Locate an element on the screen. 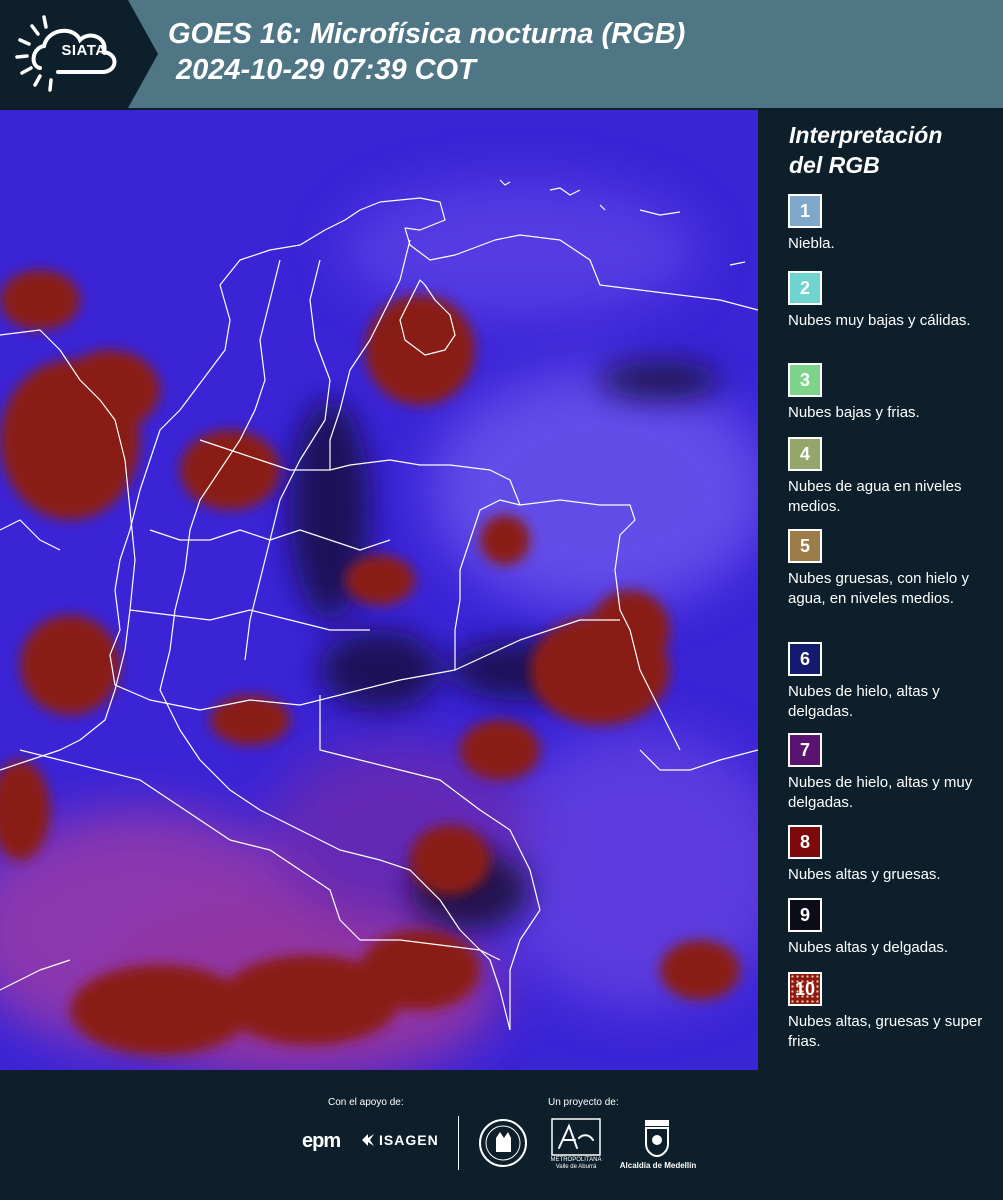 Image resolution: width=1003 pixels, height=1200 pixels. legend-item-8: 8 Nubes altas y gruesas. is located at coordinates (890, 855).